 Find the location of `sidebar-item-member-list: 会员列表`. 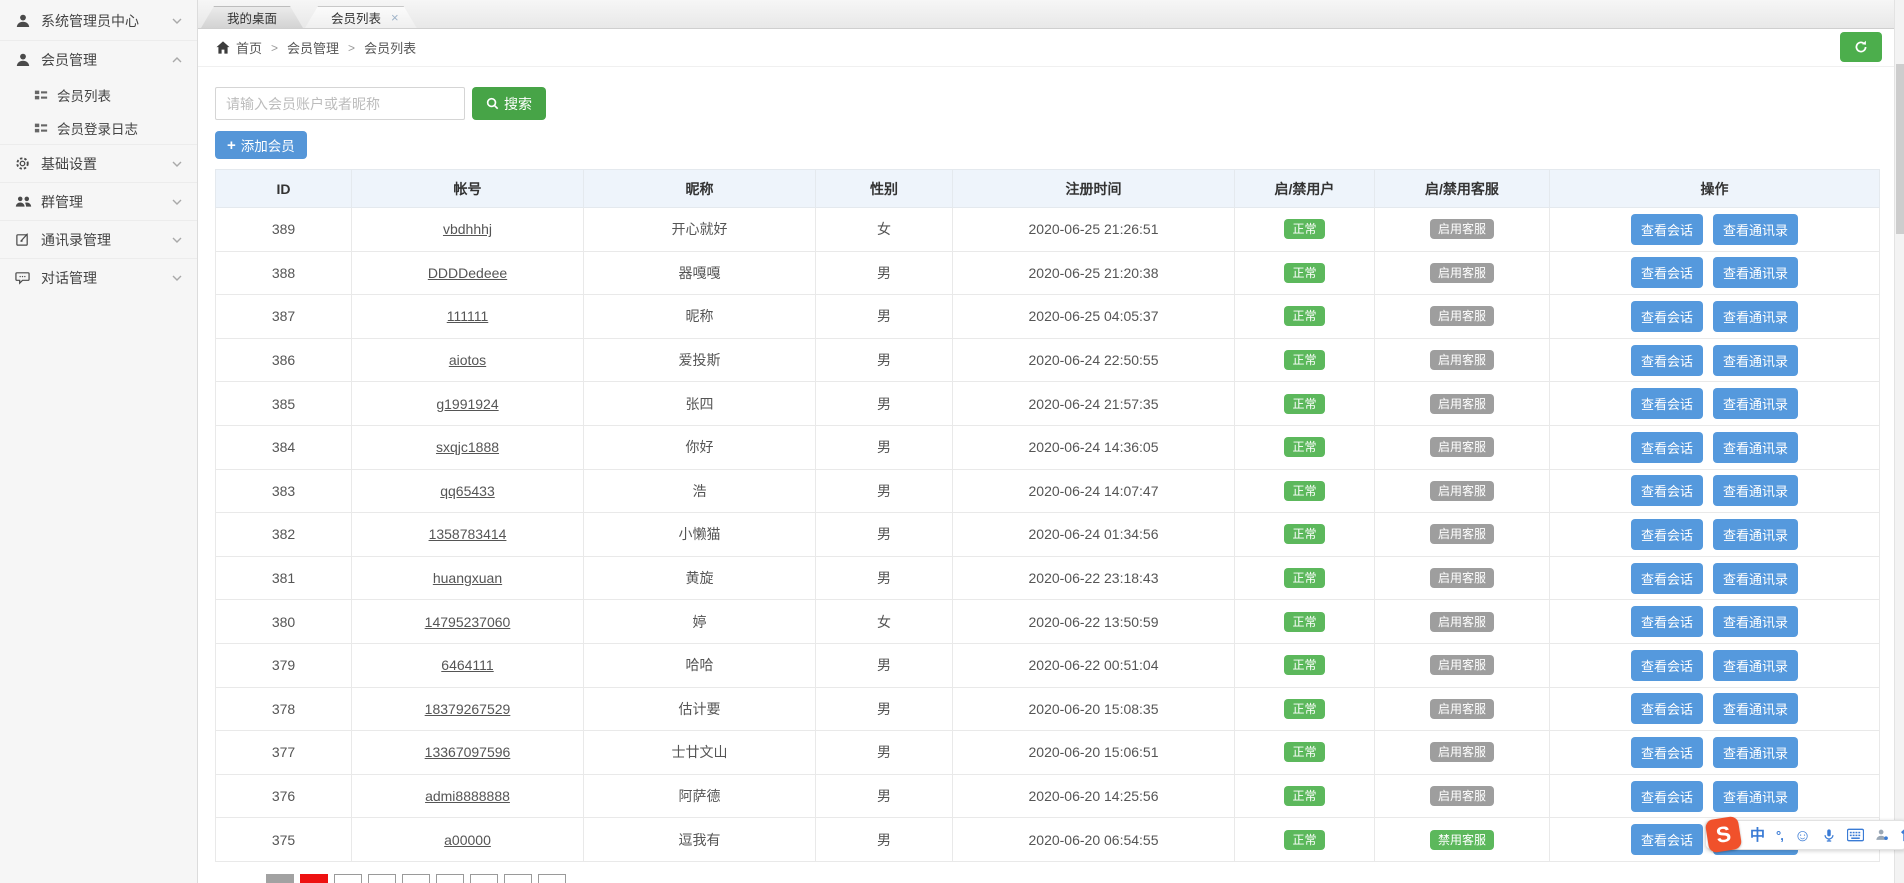

sidebar-item-member-list: 会员列表 is located at coordinates (98, 94).